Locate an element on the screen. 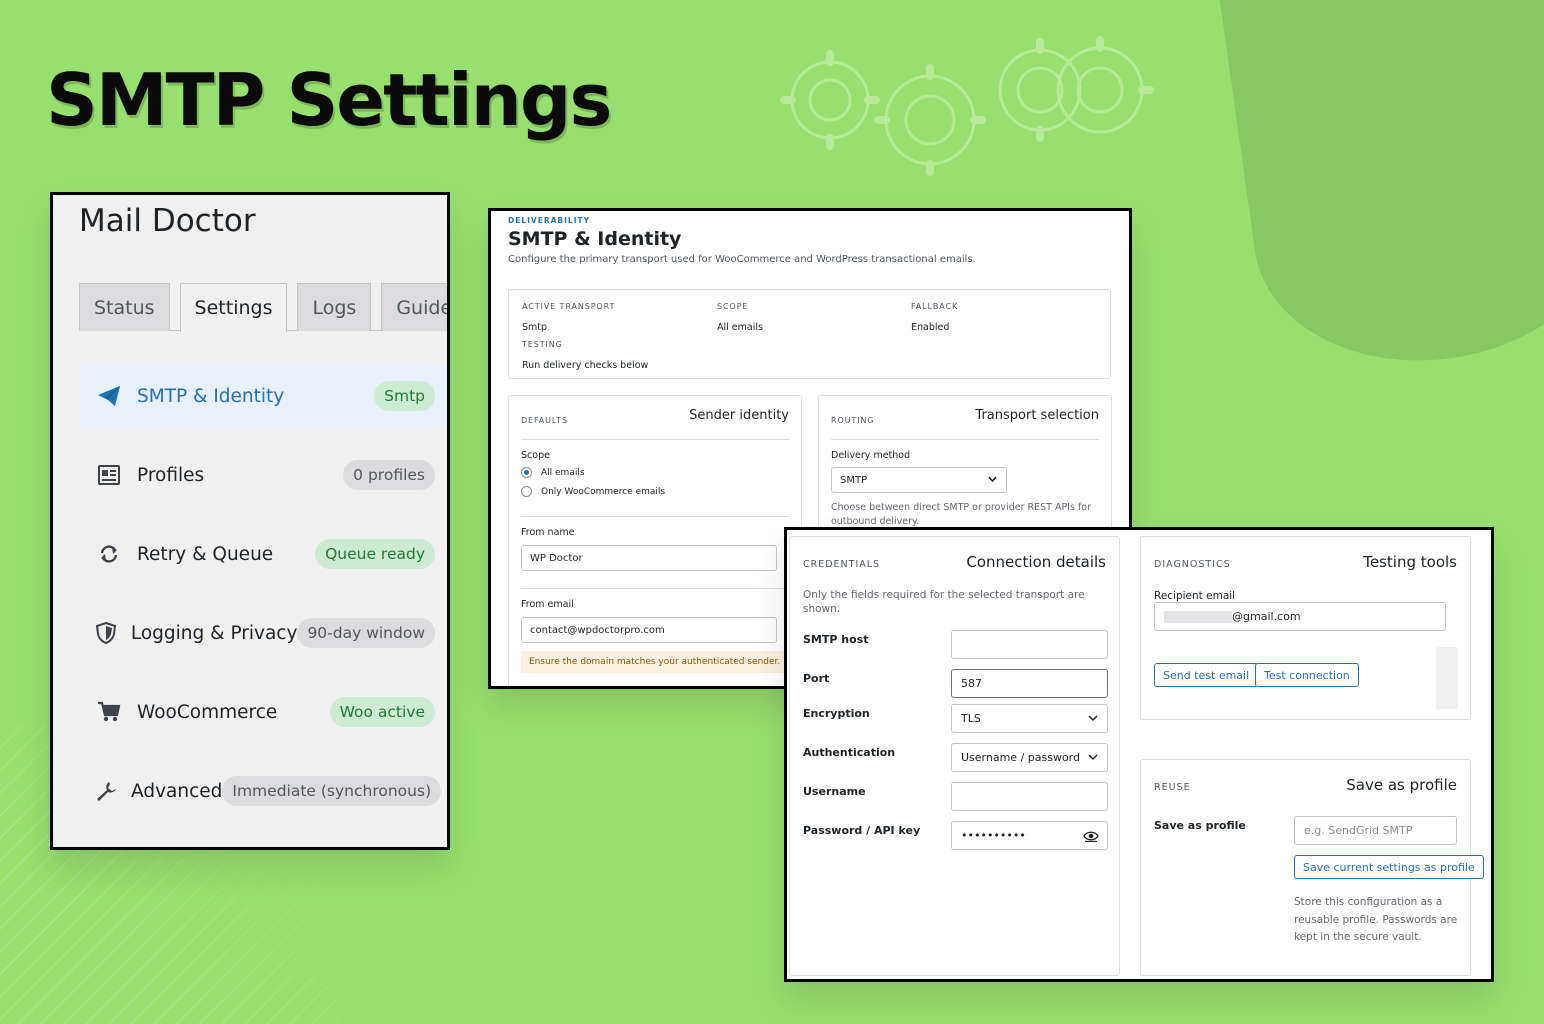 This screenshot has height=1024, width=1544. summary-label: ACTIVE TRANSPORT is located at coordinates (569, 306).